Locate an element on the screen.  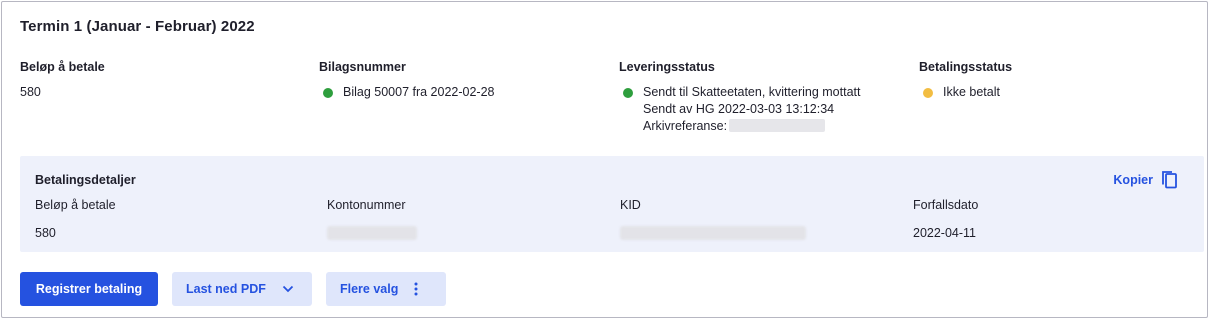
copy-icon is located at coordinates (1169, 180).